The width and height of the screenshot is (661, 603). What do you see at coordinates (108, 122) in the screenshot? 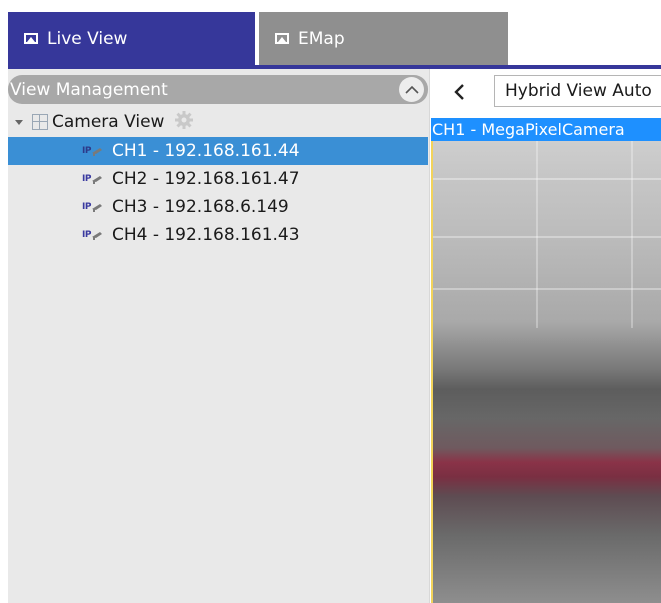
I see `tree-node-label: Camera View` at bounding box center [108, 122].